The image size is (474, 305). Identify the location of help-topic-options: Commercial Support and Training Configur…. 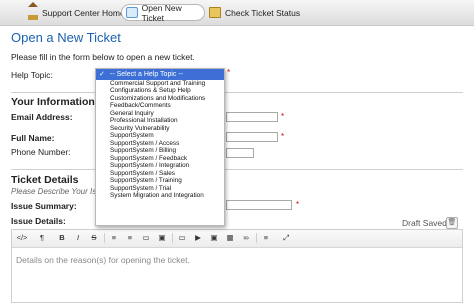
(160, 140).